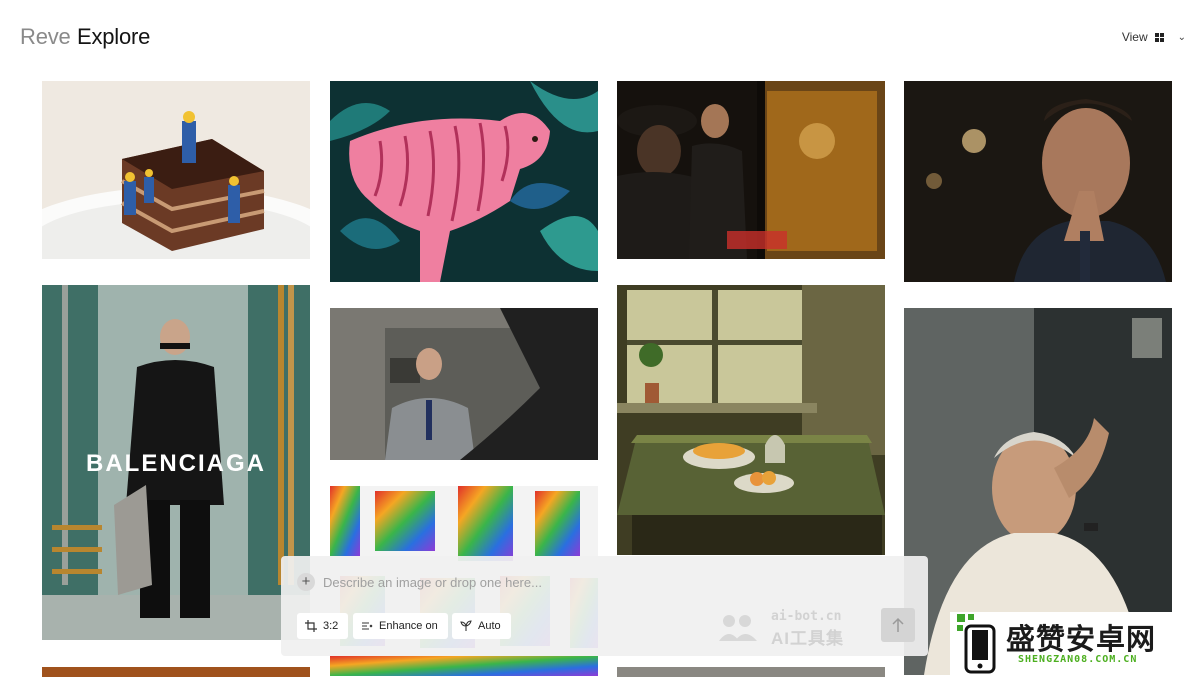 The height and width of the screenshot is (677, 1200). Describe the element at coordinates (331, 626) in the screenshot. I see `aspect-ratio-label: 3:2` at that location.